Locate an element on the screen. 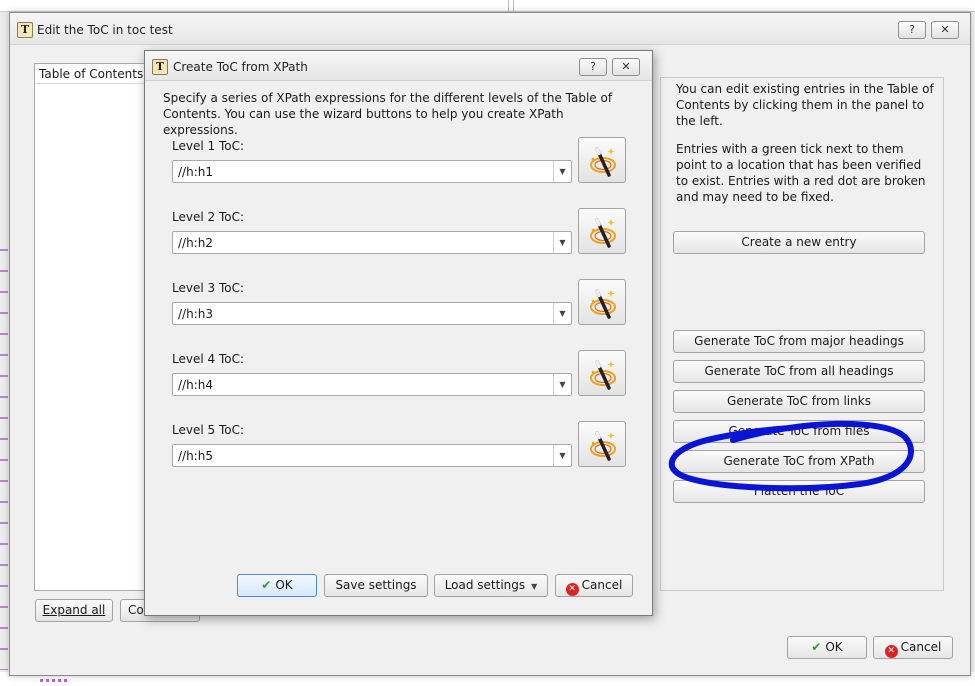 Image resolution: width=975 pixels, height=686 pixels. generate-toc-files-button: Generate ToC from files is located at coordinates (799, 431).